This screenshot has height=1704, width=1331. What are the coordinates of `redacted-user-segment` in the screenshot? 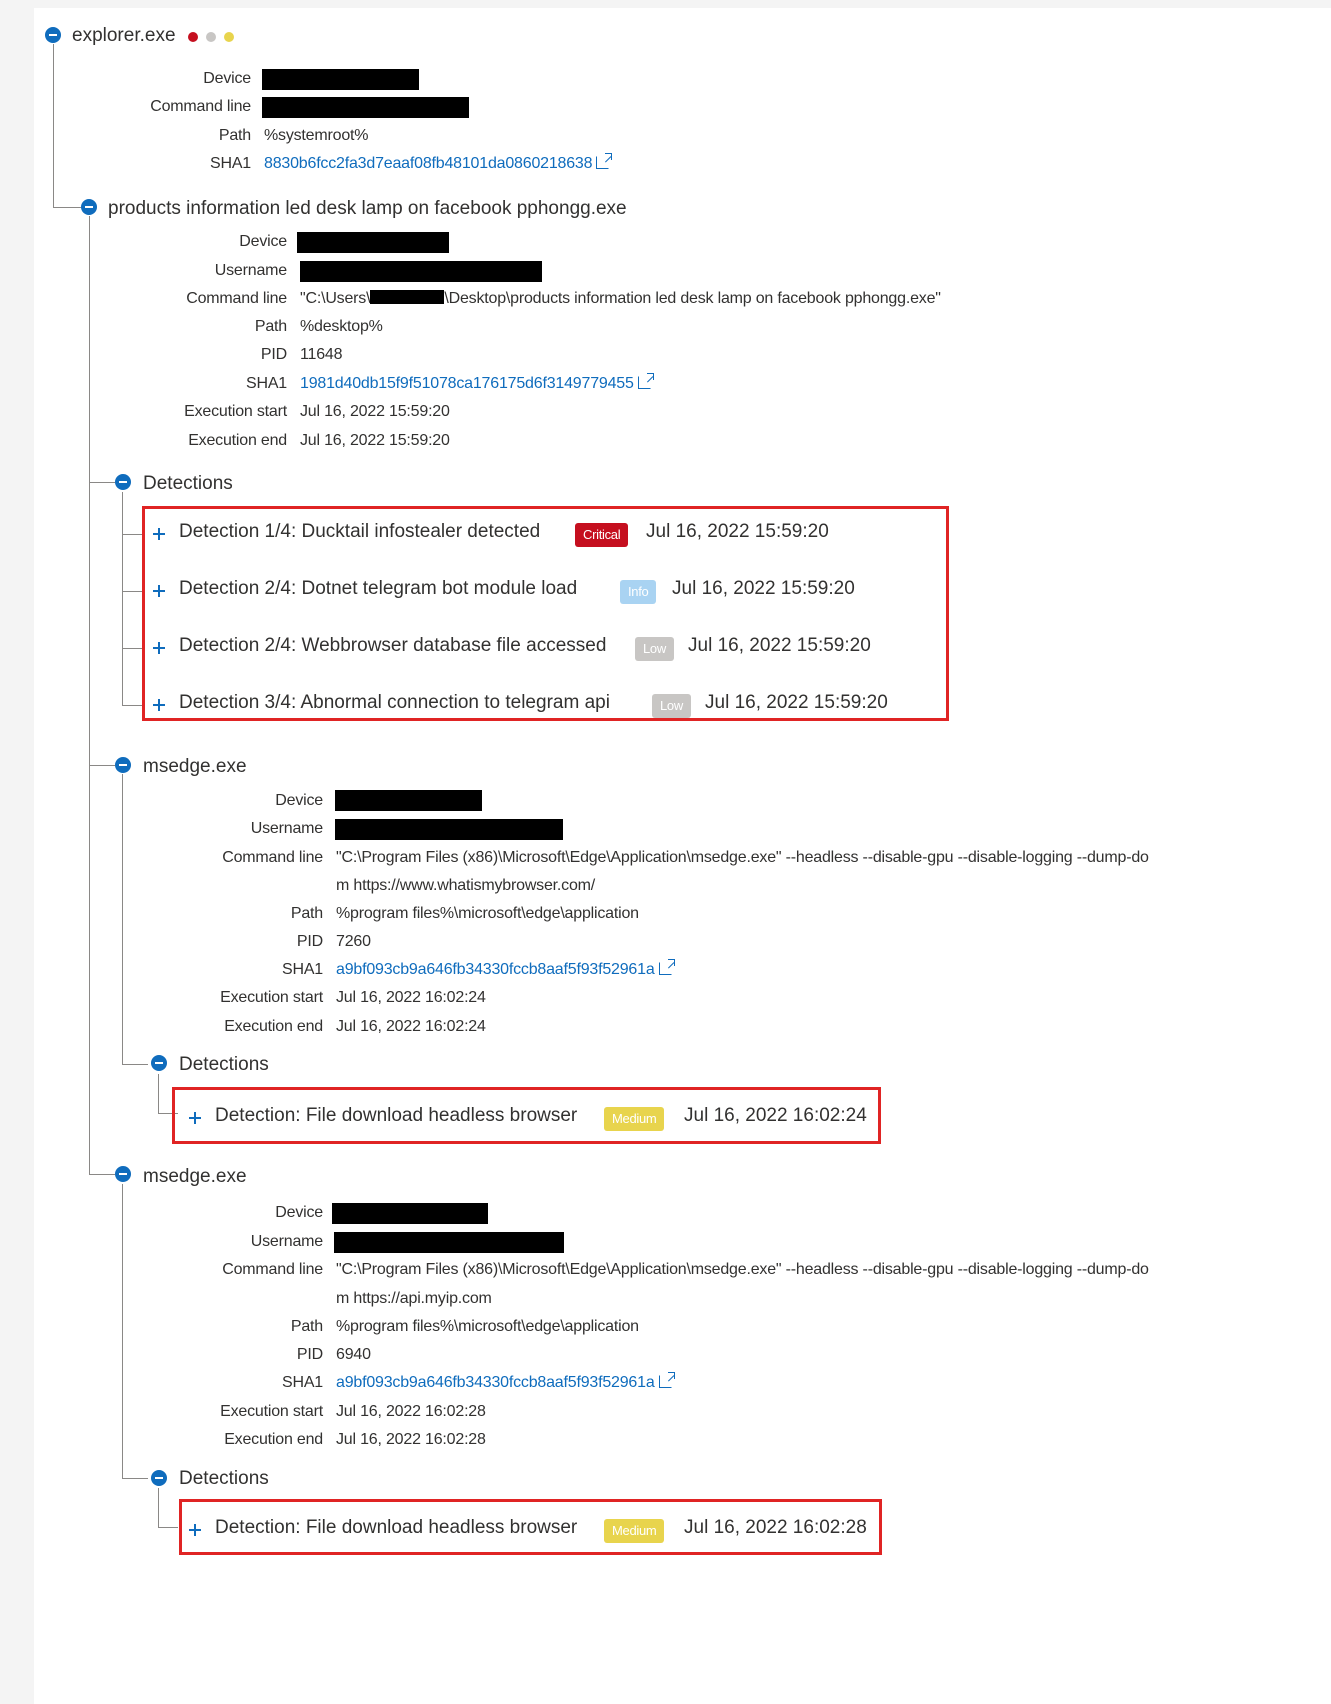 It's located at (407, 297).